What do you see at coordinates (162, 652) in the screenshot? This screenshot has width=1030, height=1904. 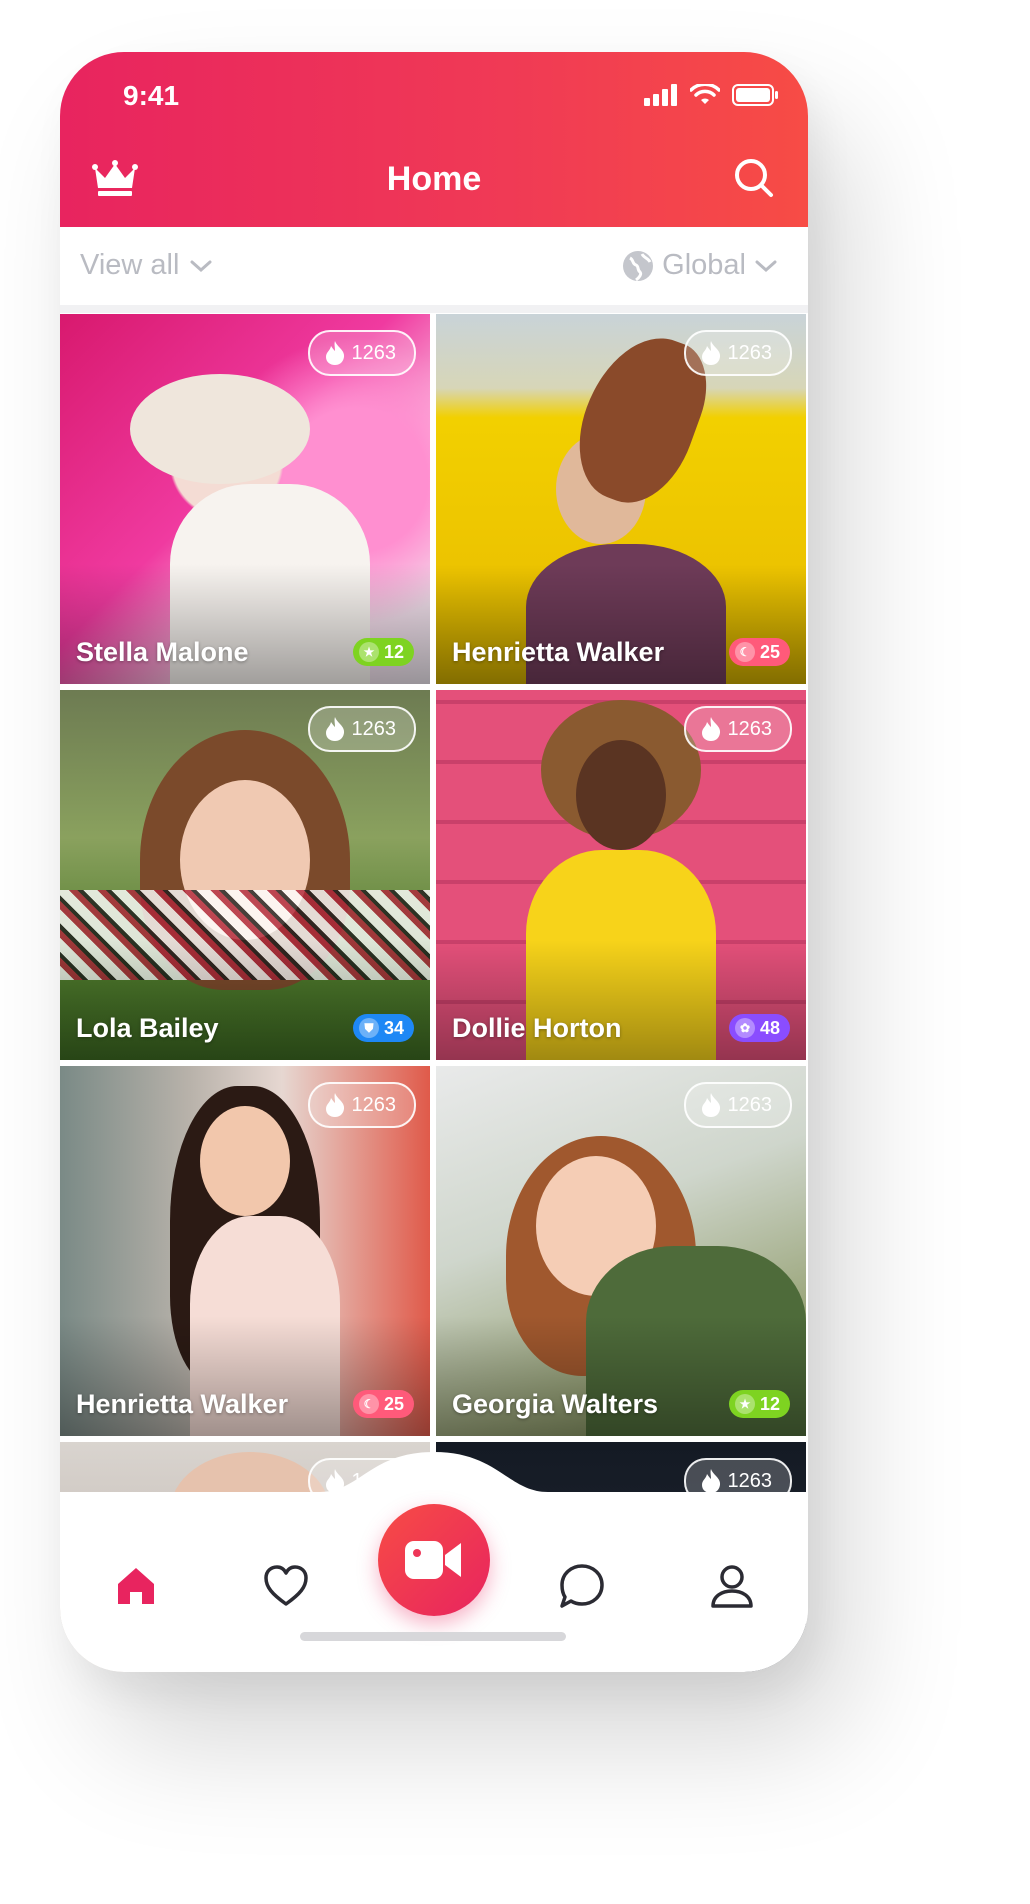 I see `profile-name: Stella Malone` at bounding box center [162, 652].